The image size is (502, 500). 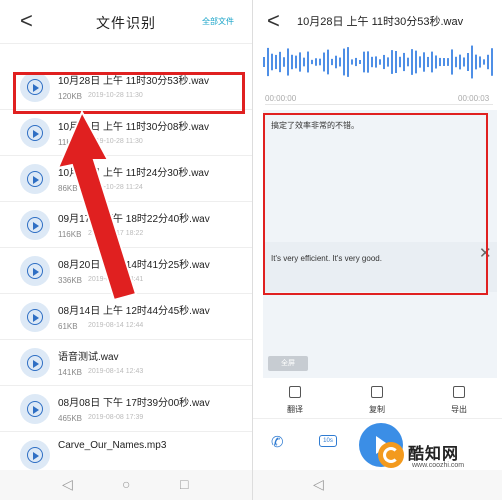 I want to click on fullscreen-button: 全屏, so click(x=288, y=363).